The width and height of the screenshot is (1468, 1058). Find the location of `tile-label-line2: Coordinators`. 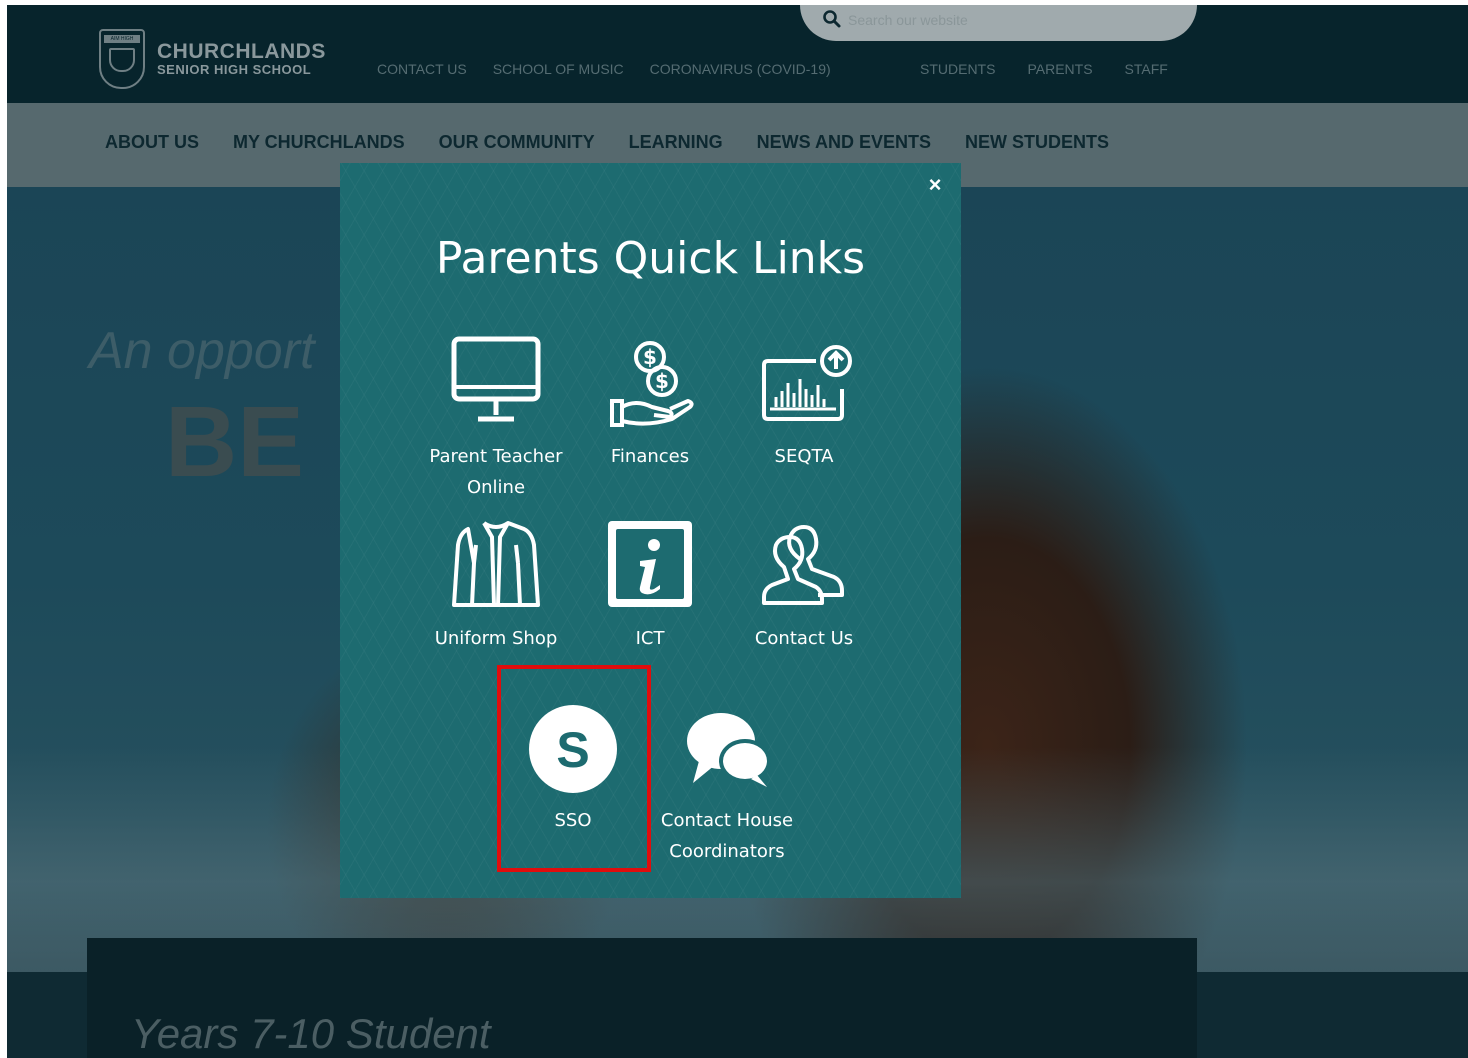

tile-label-line2: Coordinators is located at coordinates (727, 851).